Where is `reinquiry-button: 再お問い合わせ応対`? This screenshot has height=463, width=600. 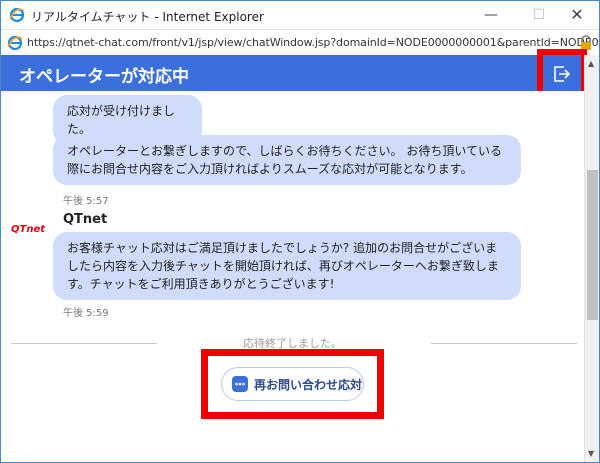
reinquiry-button: 再お問い合わせ応対 is located at coordinates (292, 384).